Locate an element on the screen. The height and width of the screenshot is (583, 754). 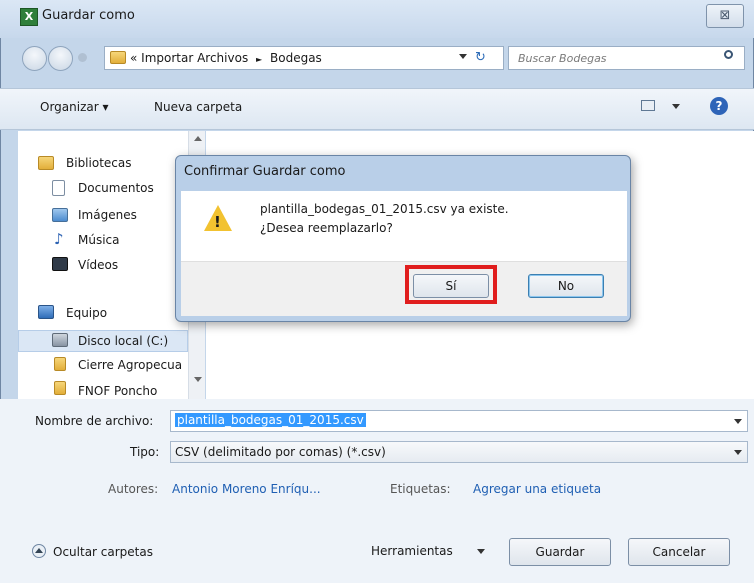
organize-button: Organizar ▾ is located at coordinates (74, 107).